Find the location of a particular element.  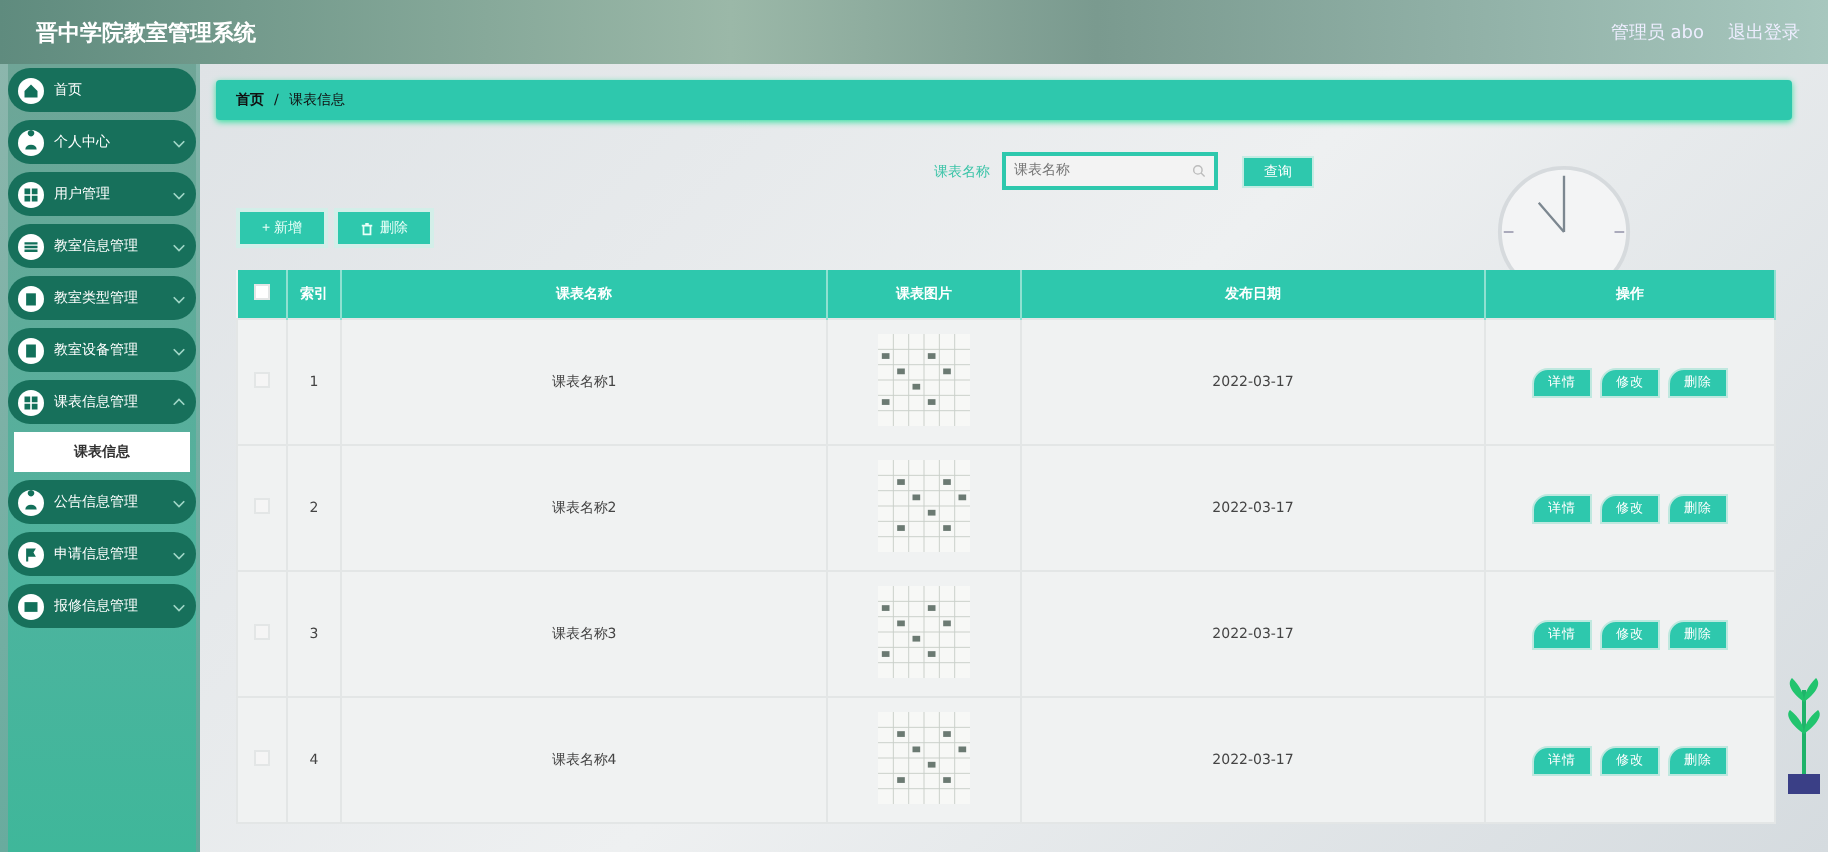

search-icon is located at coordinates (1199, 171).